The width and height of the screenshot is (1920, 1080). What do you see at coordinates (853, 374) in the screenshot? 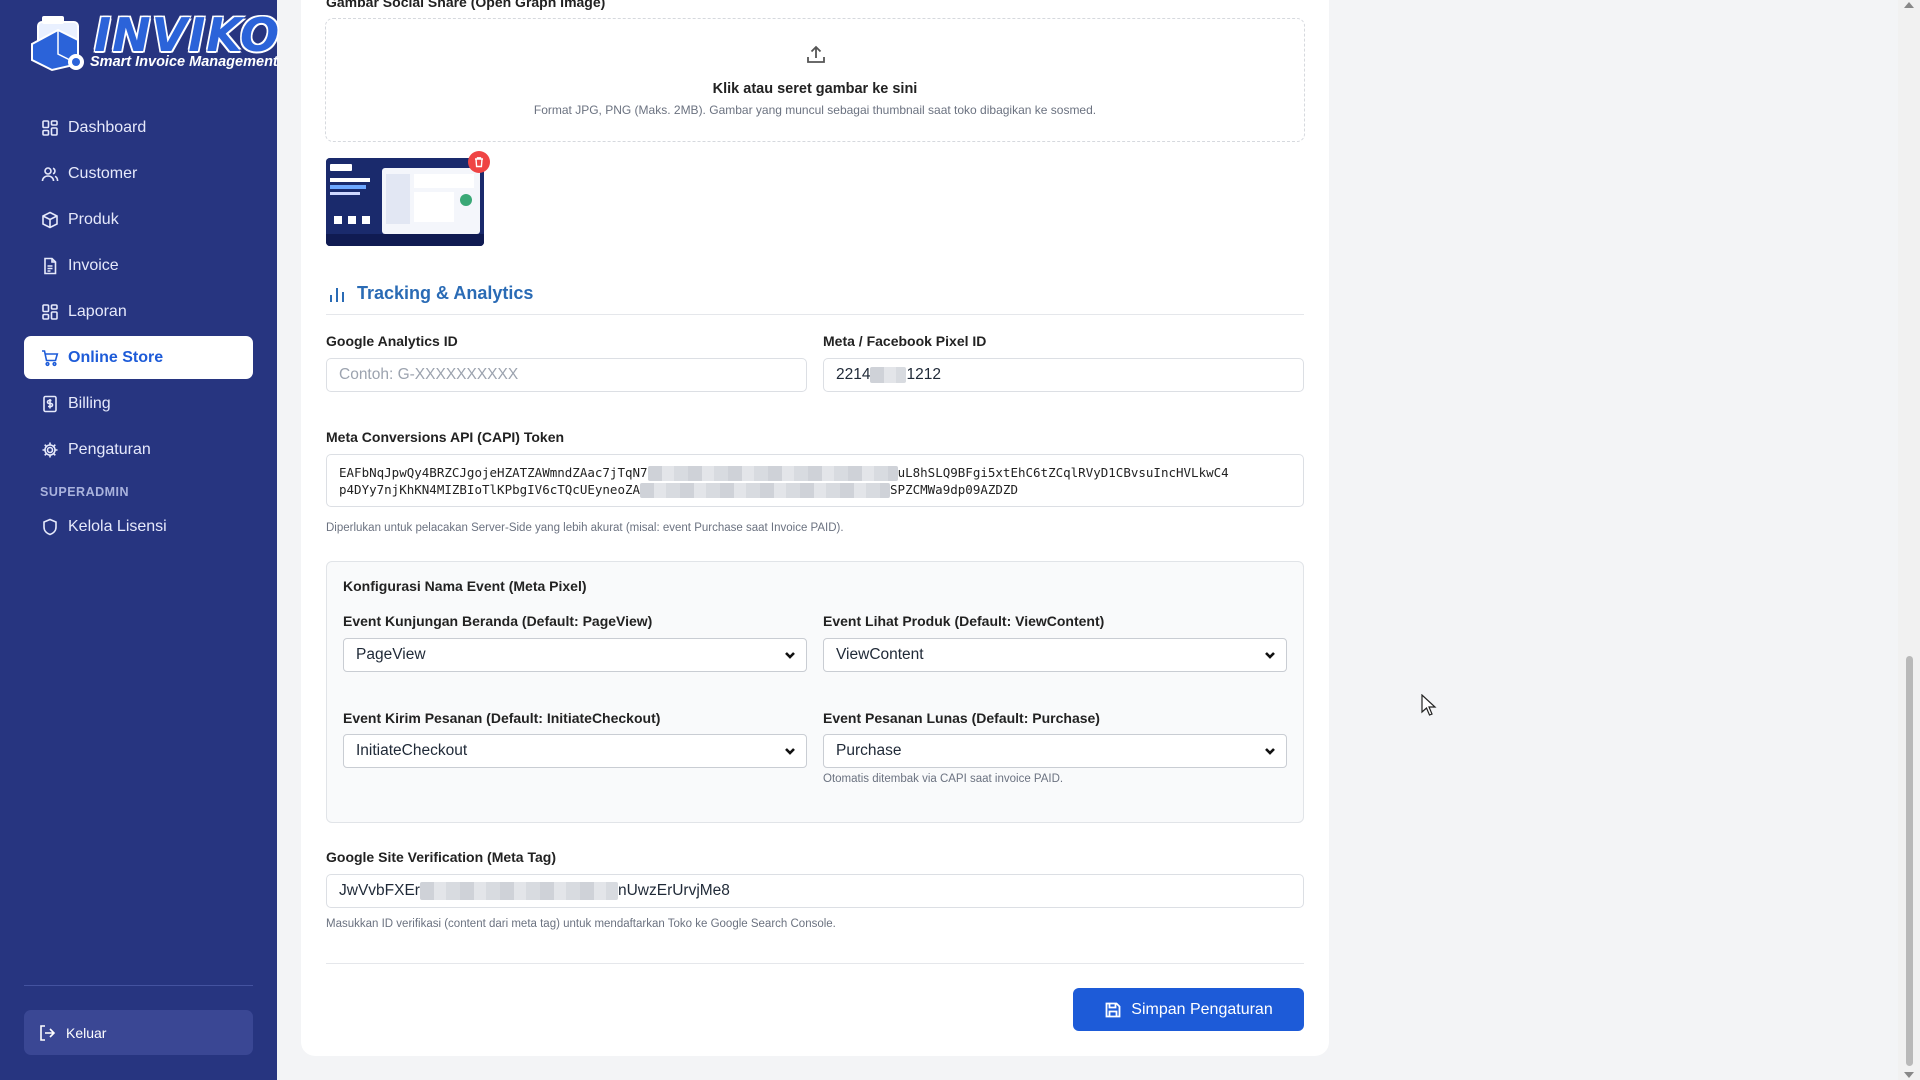
I see `pixel-id-value-start: 2214` at bounding box center [853, 374].